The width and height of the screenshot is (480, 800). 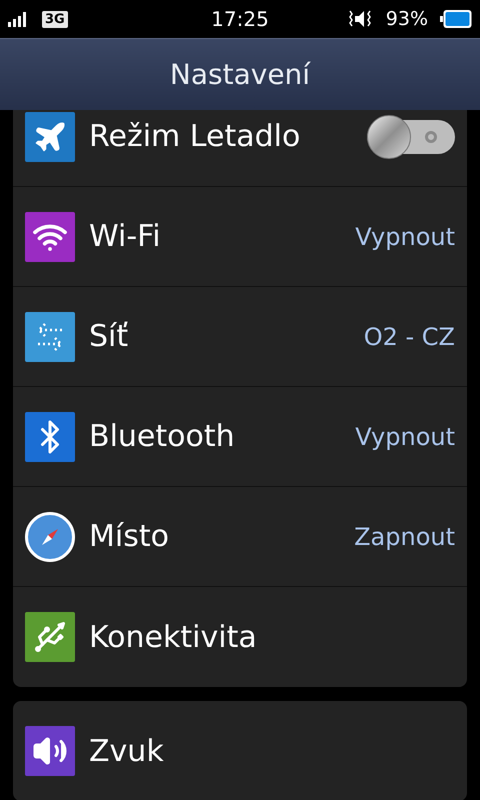 What do you see at coordinates (173, 637) in the screenshot?
I see `row-label: Konektivita` at bounding box center [173, 637].